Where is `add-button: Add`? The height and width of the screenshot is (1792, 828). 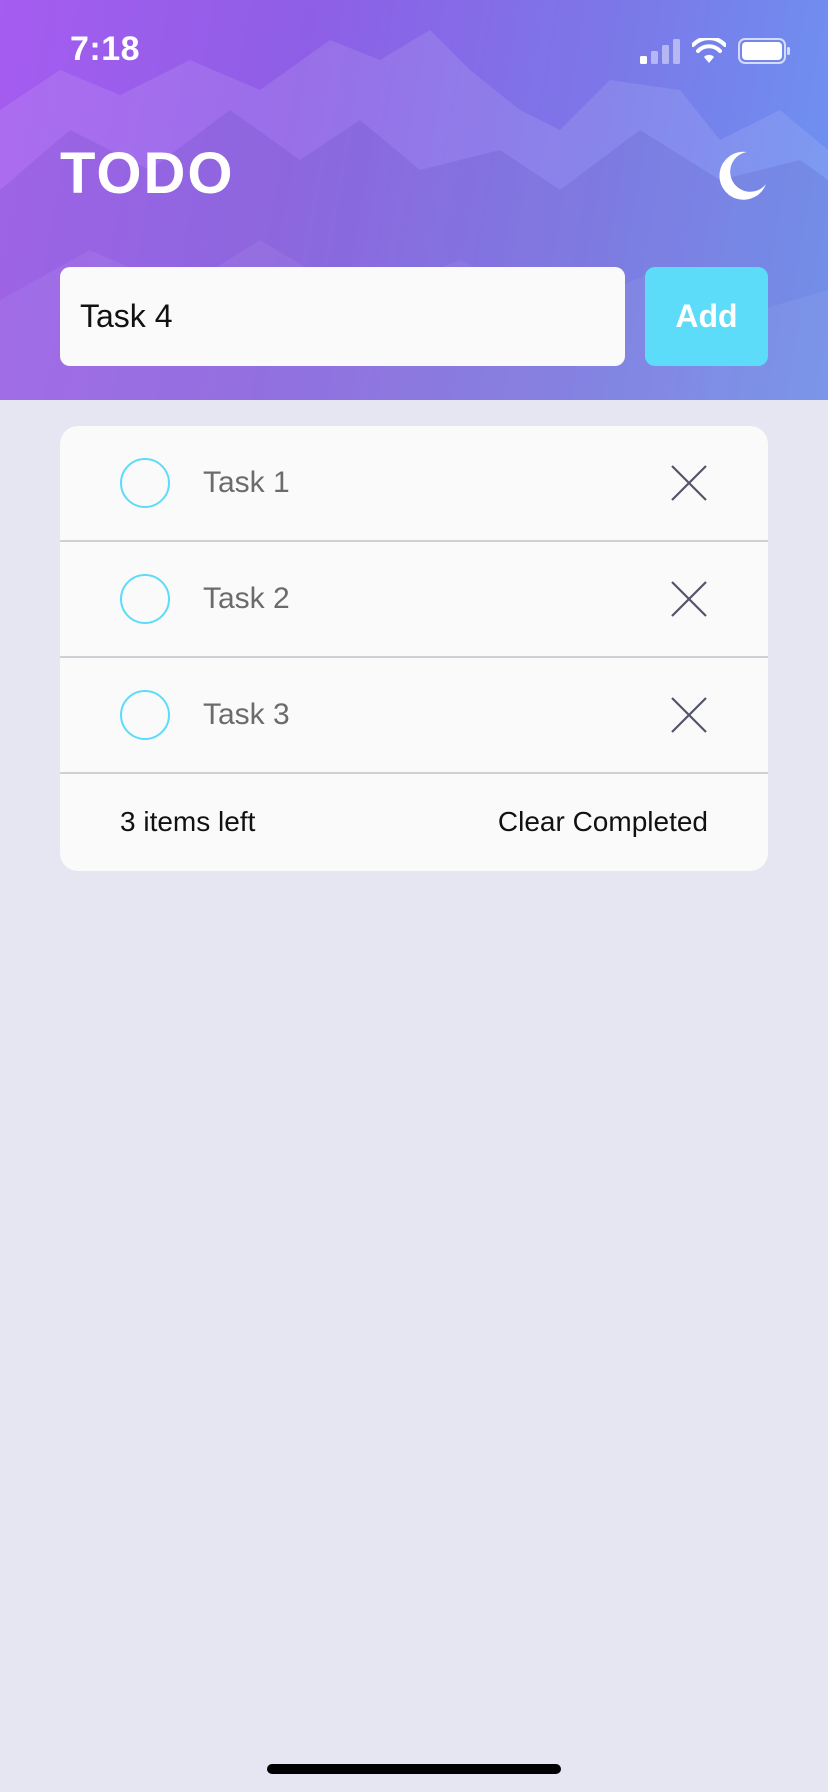 add-button: Add is located at coordinates (706, 316).